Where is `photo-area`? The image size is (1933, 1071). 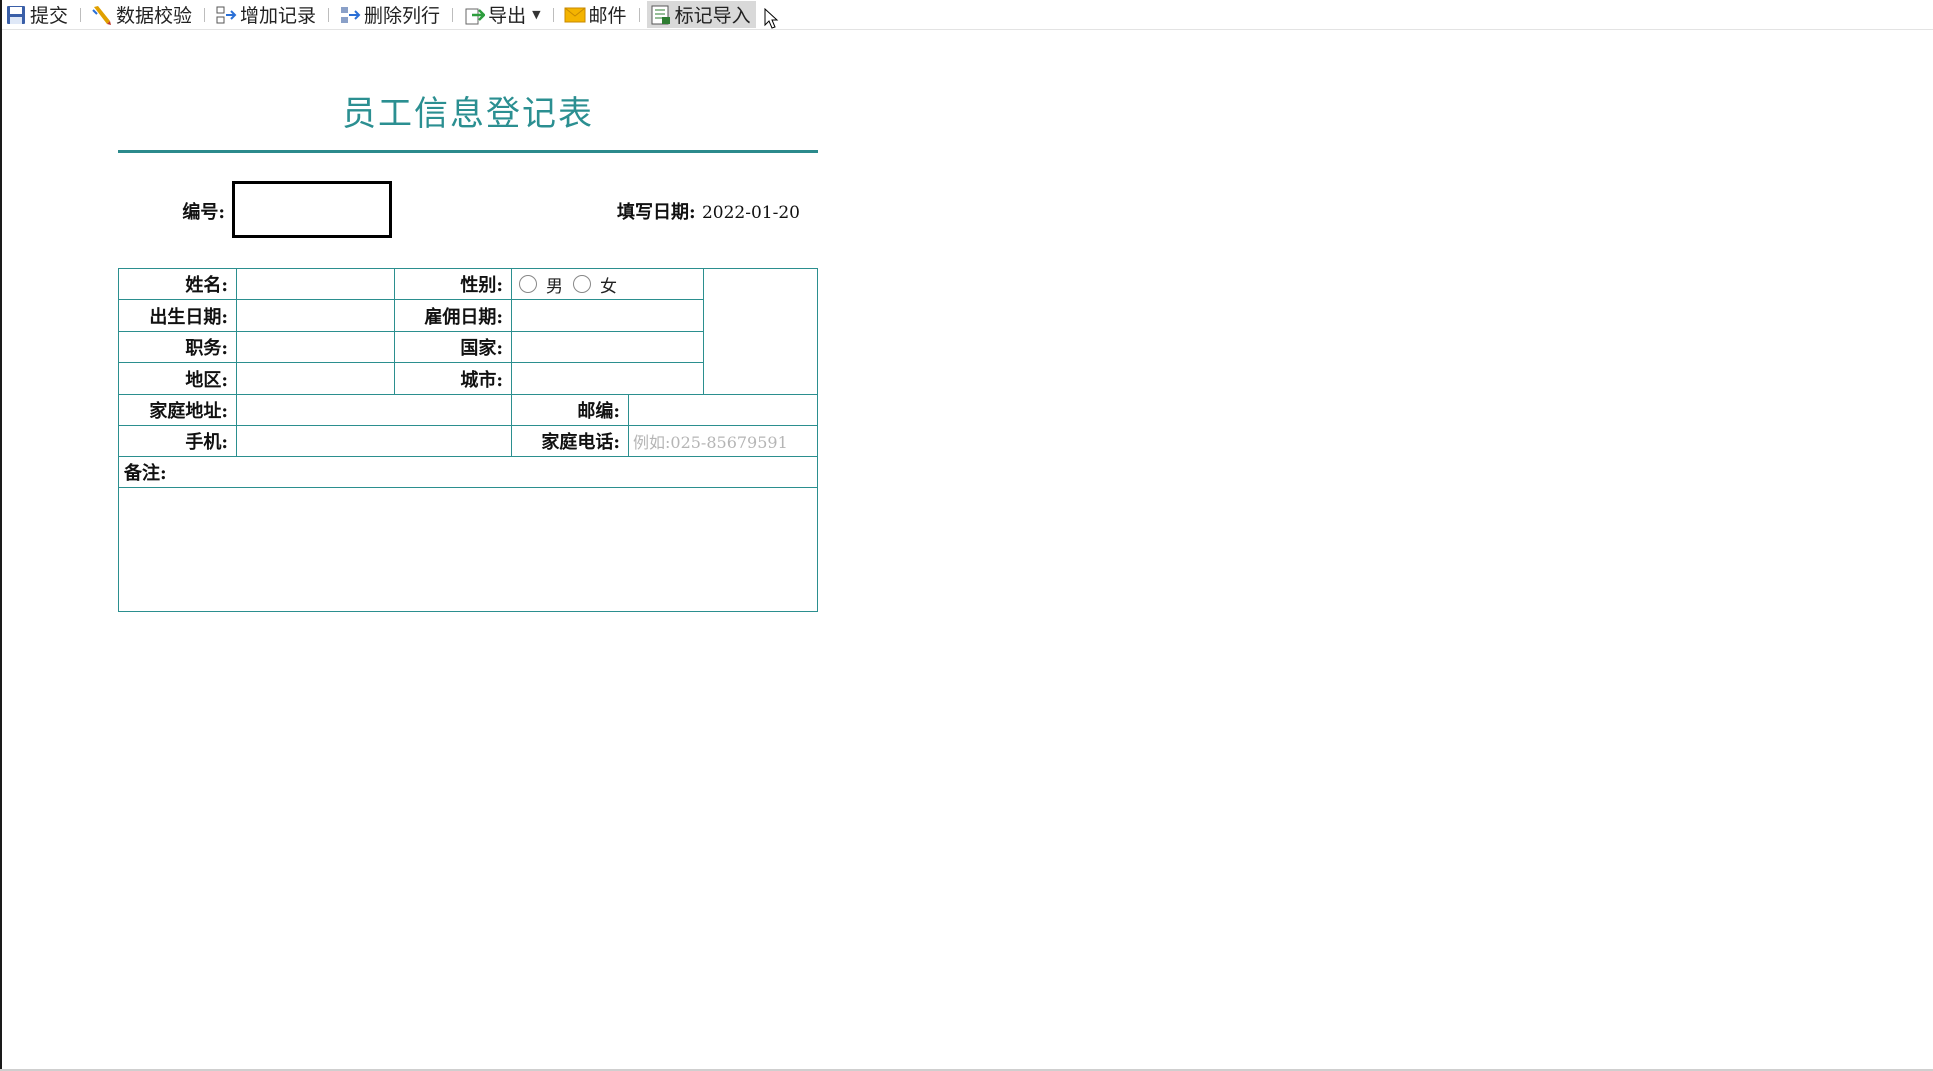 photo-area is located at coordinates (760, 332).